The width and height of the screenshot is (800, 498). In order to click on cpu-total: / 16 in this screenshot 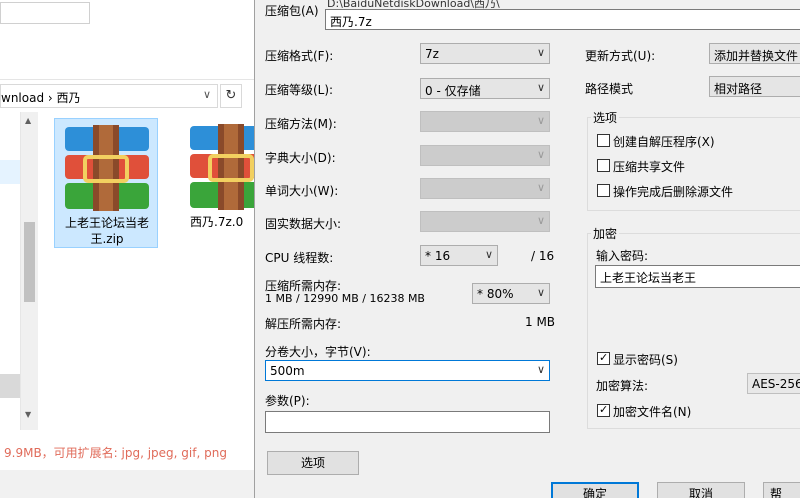, I will do `click(543, 256)`.